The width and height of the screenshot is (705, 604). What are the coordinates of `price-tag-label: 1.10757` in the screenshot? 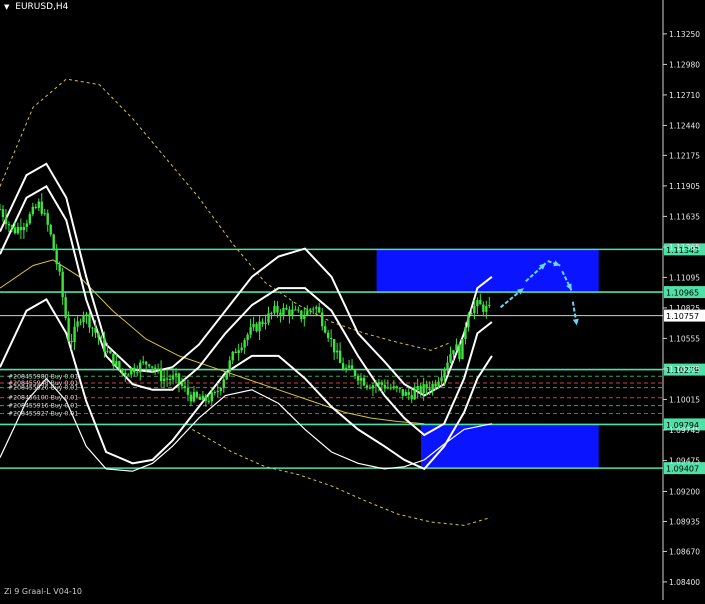 It's located at (682, 316).